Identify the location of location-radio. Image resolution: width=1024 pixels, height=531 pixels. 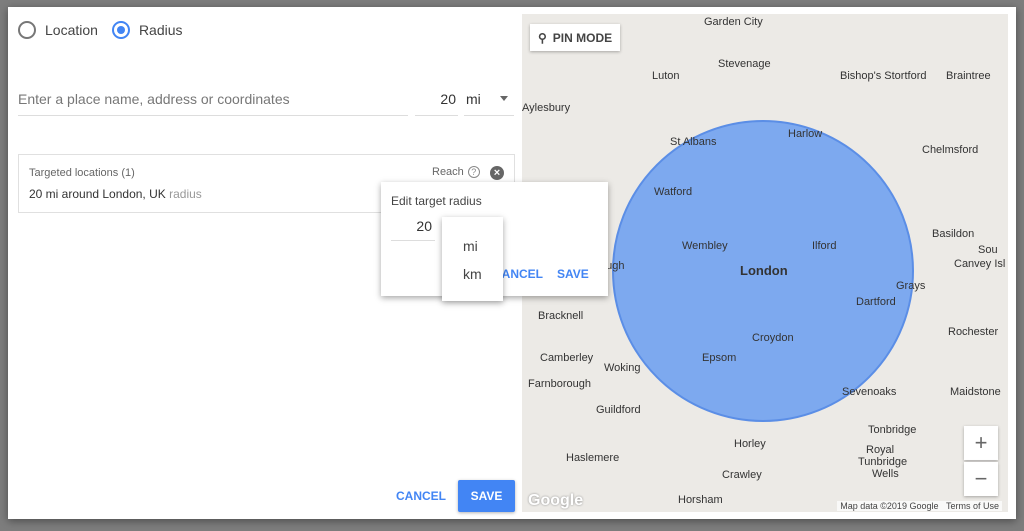
(27, 30).